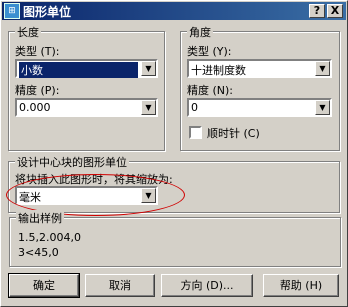 The width and height of the screenshot is (348, 307). What do you see at coordinates (12, 11) in the screenshot?
I see `app-icon: ⊞` at bounding box center [12, 11].